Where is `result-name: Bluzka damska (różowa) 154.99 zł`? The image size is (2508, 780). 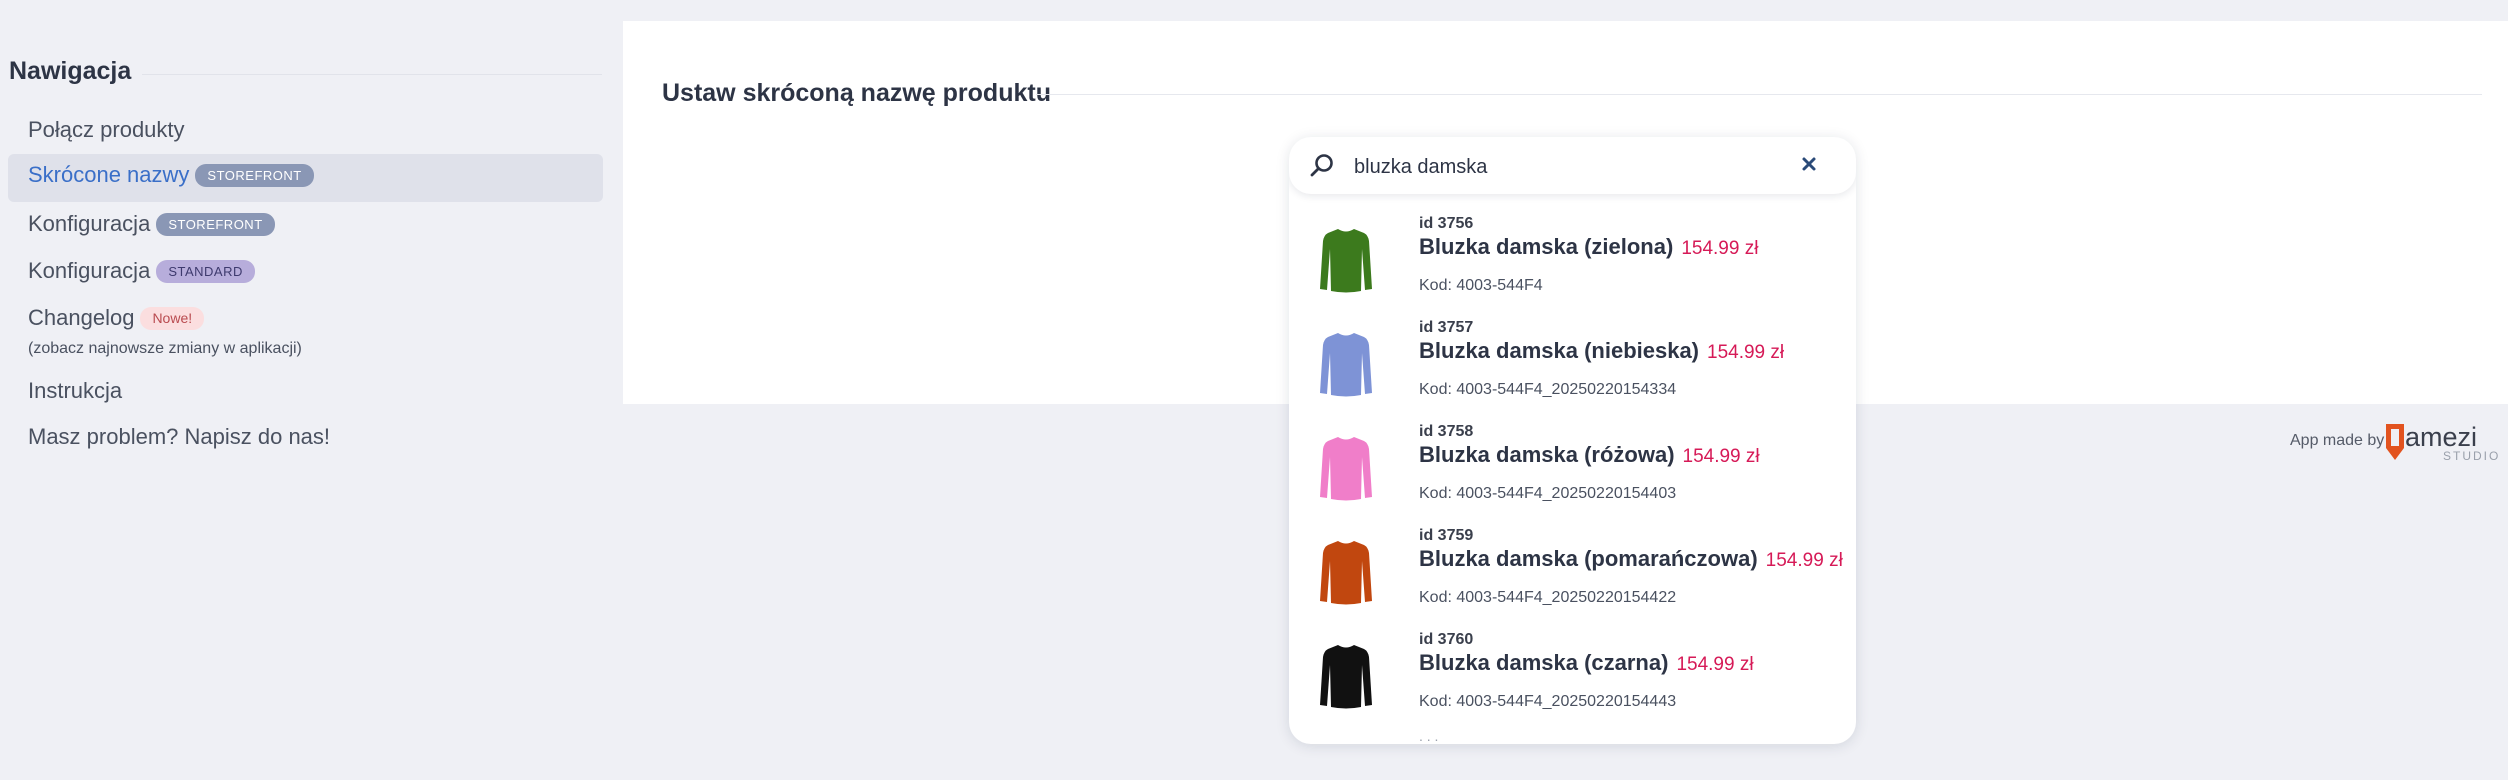 result-name: Bluzka damska (różowa) 154.99 zł is located at coordinates (1589, 455).